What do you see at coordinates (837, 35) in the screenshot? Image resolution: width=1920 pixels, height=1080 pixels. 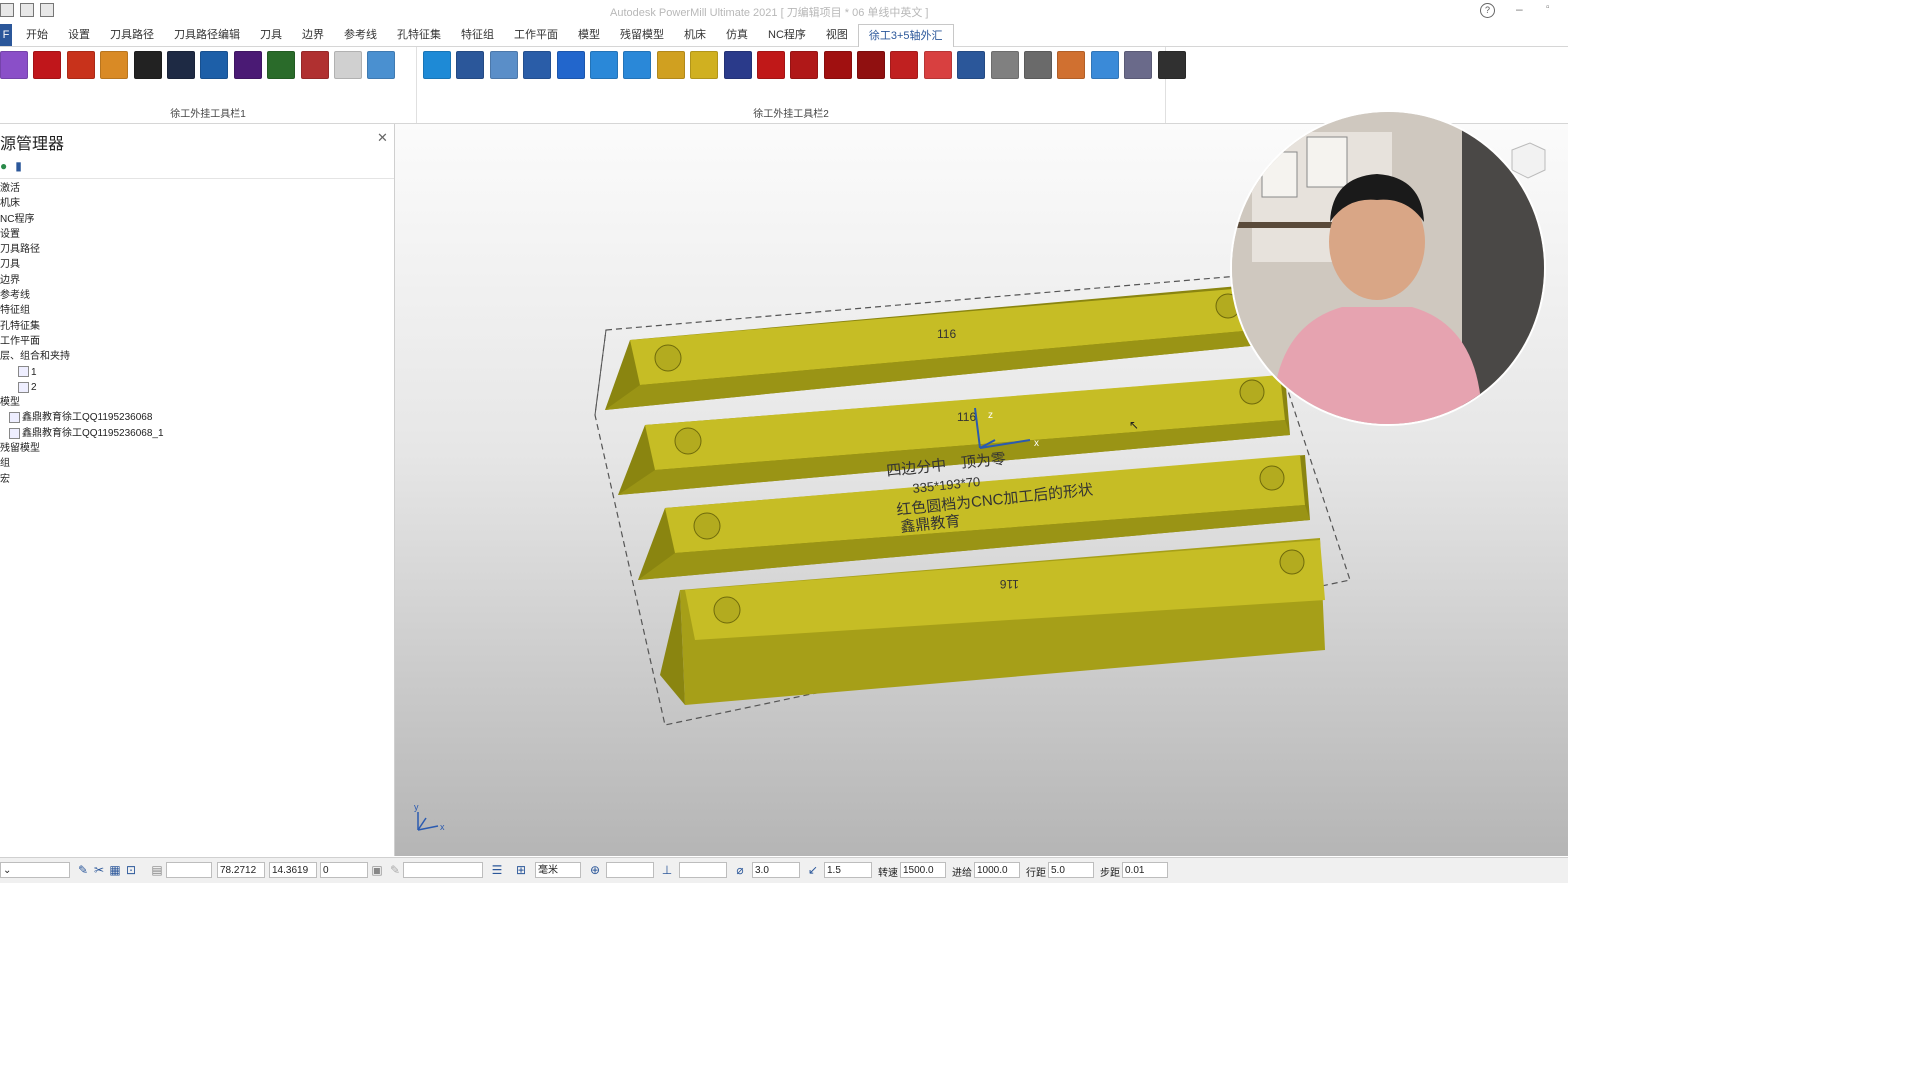 I see `tab-15: 视图` at bounding box center [837, 35].